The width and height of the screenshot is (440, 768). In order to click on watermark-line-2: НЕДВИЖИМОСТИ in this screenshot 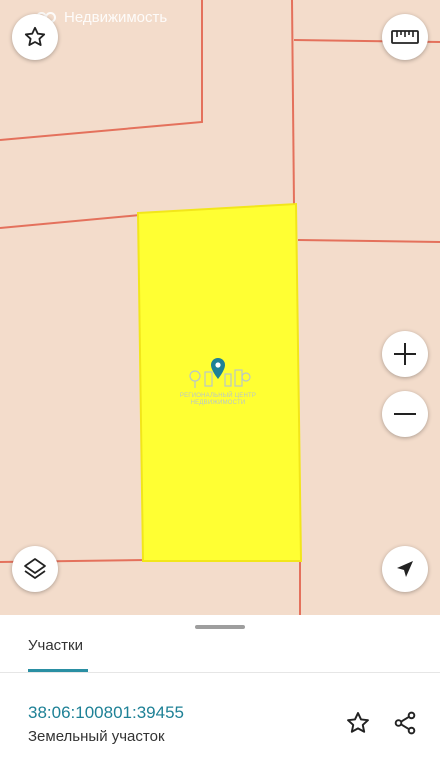, I will do `click(218, 403)`.